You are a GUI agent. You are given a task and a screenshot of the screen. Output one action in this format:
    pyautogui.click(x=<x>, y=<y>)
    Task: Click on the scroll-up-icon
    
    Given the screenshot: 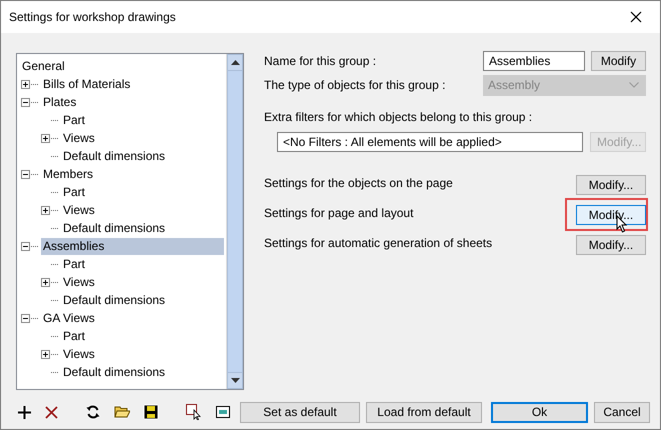 What is the action you would take?
    pyautogui.click(x=235, y=62)
    